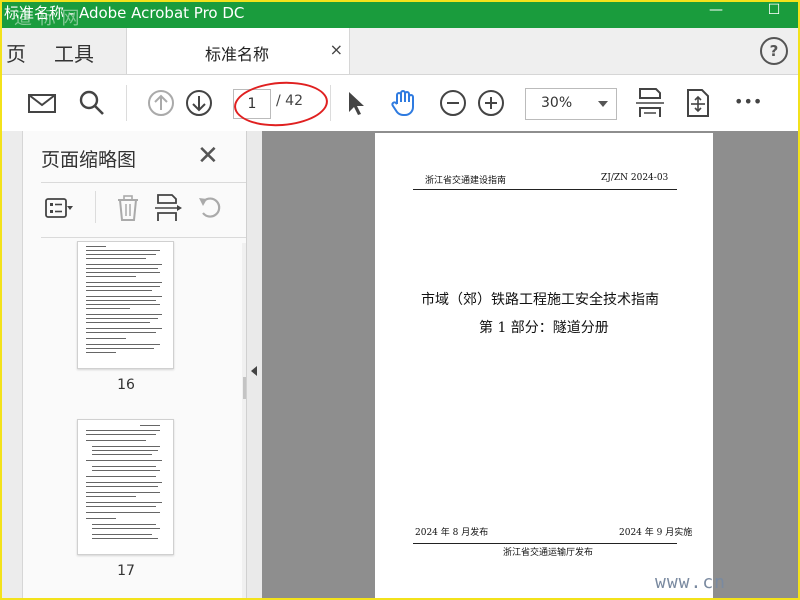 The width and height of the screenshot is (800, 600). What do you see at coordinates (544, 328) in the screenshot?
I see `doc-subtitle: 第 1 部分：隧道分册` at bounding box center [544, 328].